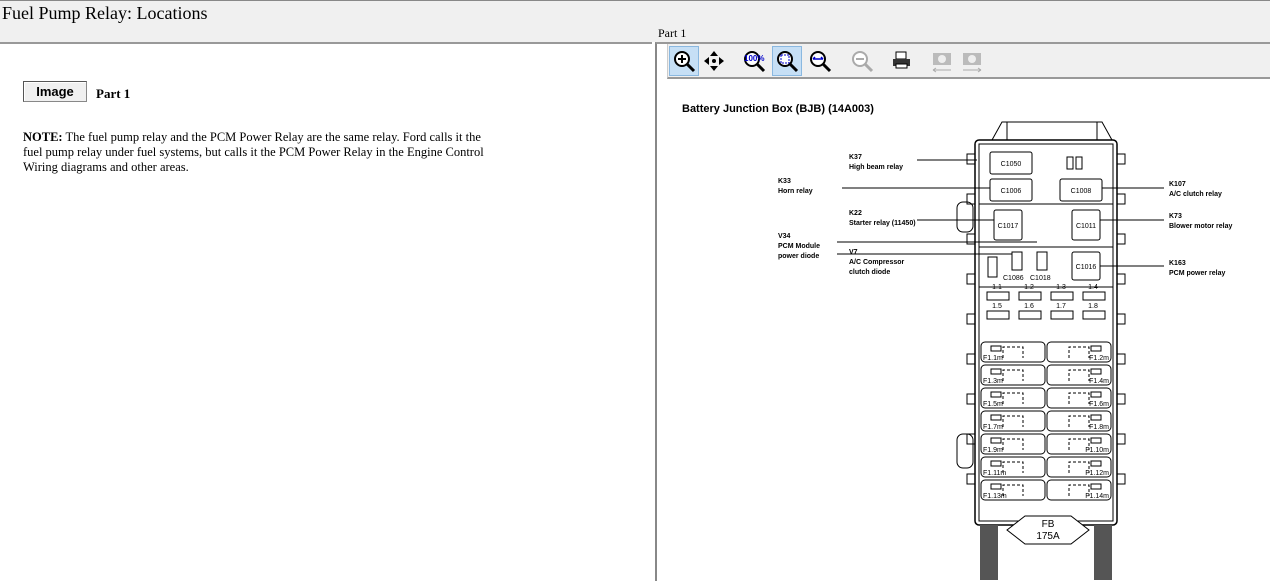 Image resolution: width=1270 pixels, height=583 pixels. Describe the element at coordinates (993, 427) in the screenshot. I see `maxi-fuse-label: F1.7m` at that location.